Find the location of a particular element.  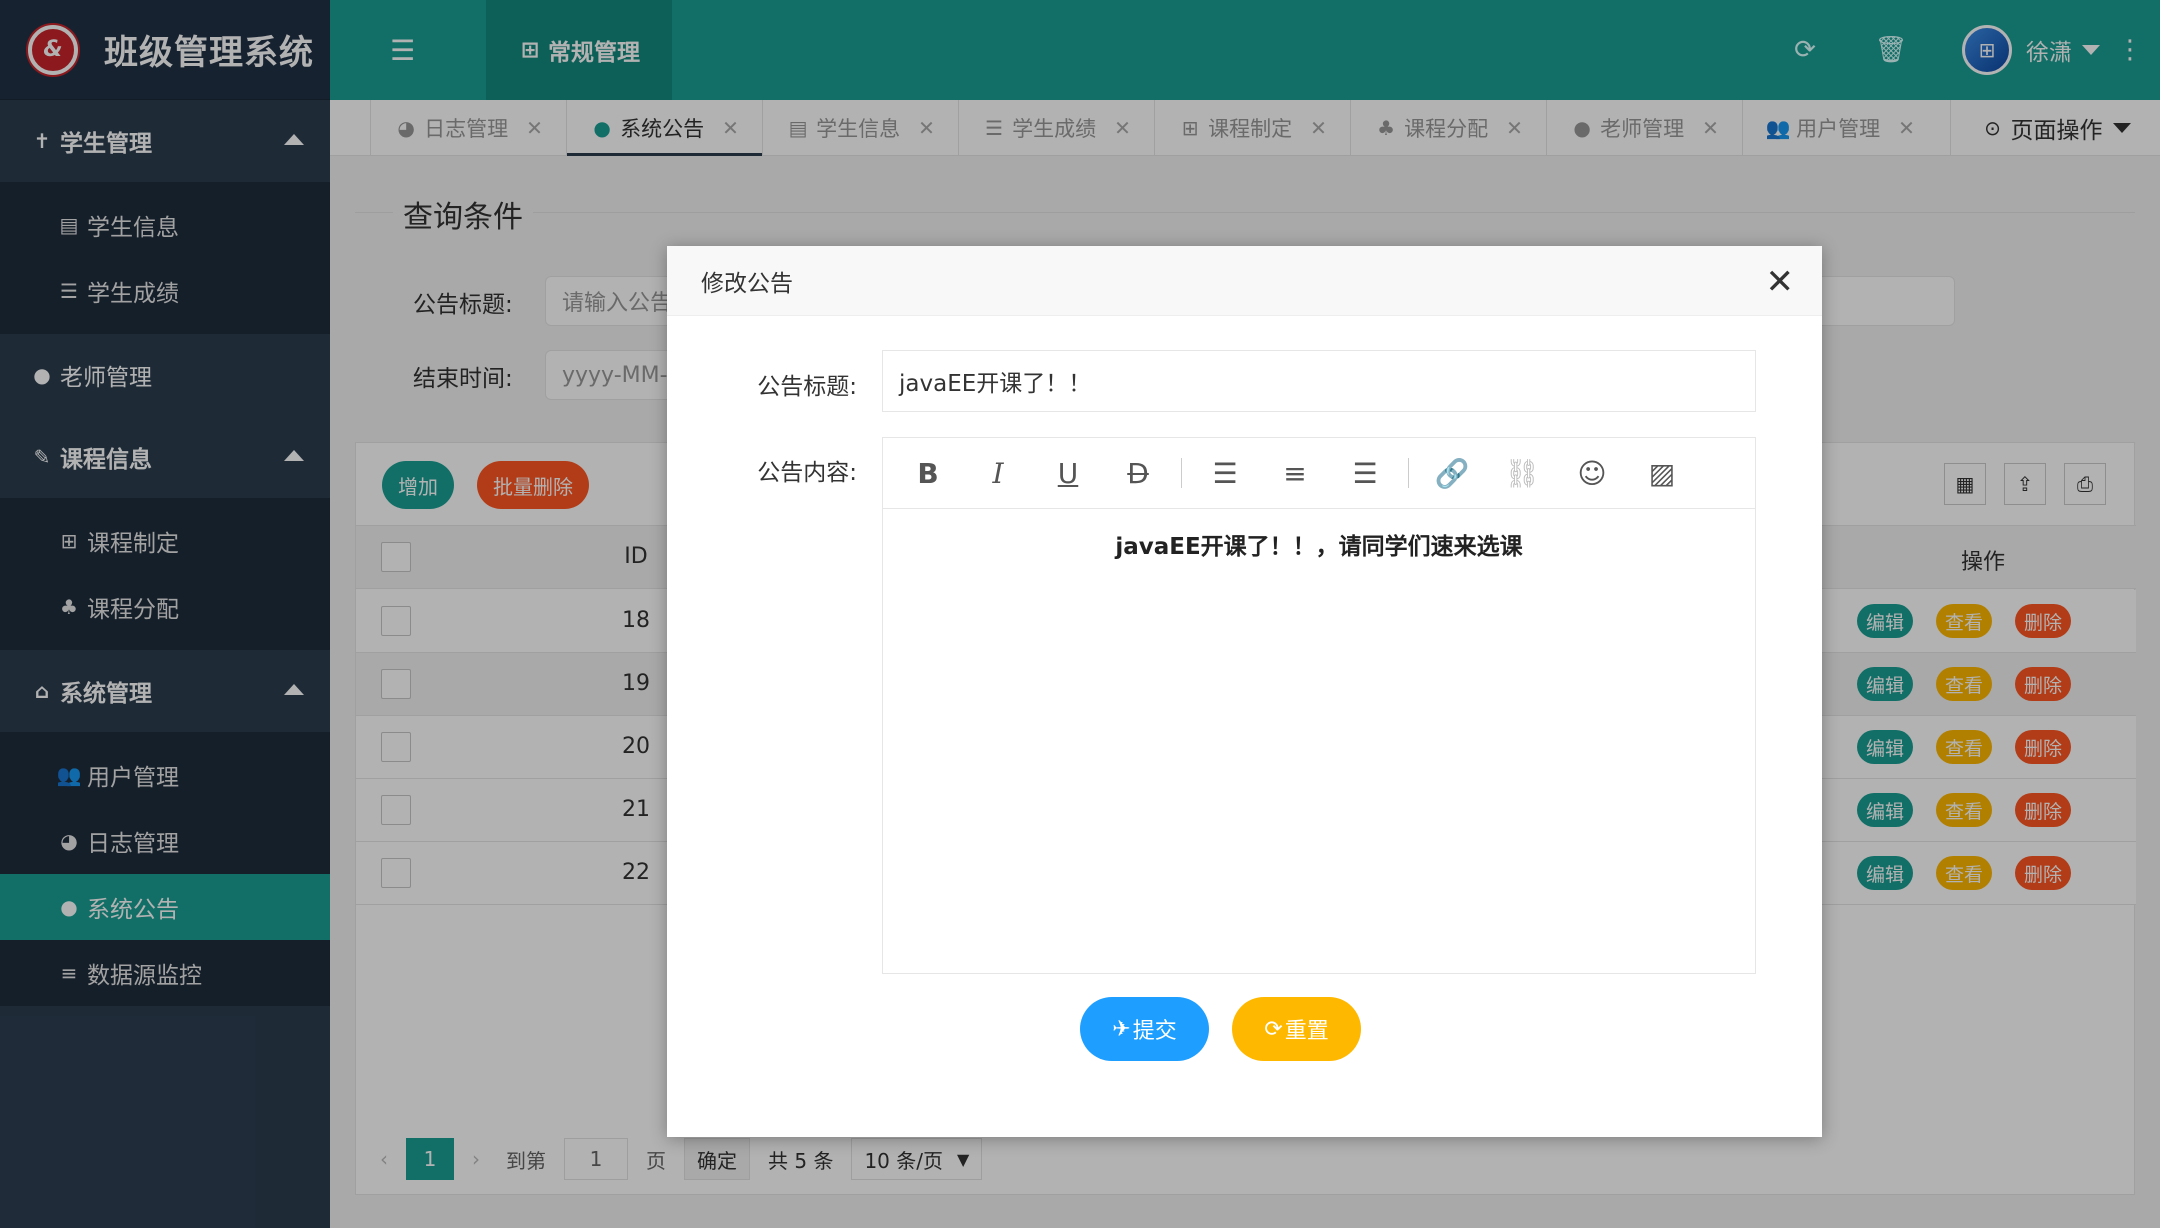

emoji-icon: ☺ is located at coordinates (1592, 473).